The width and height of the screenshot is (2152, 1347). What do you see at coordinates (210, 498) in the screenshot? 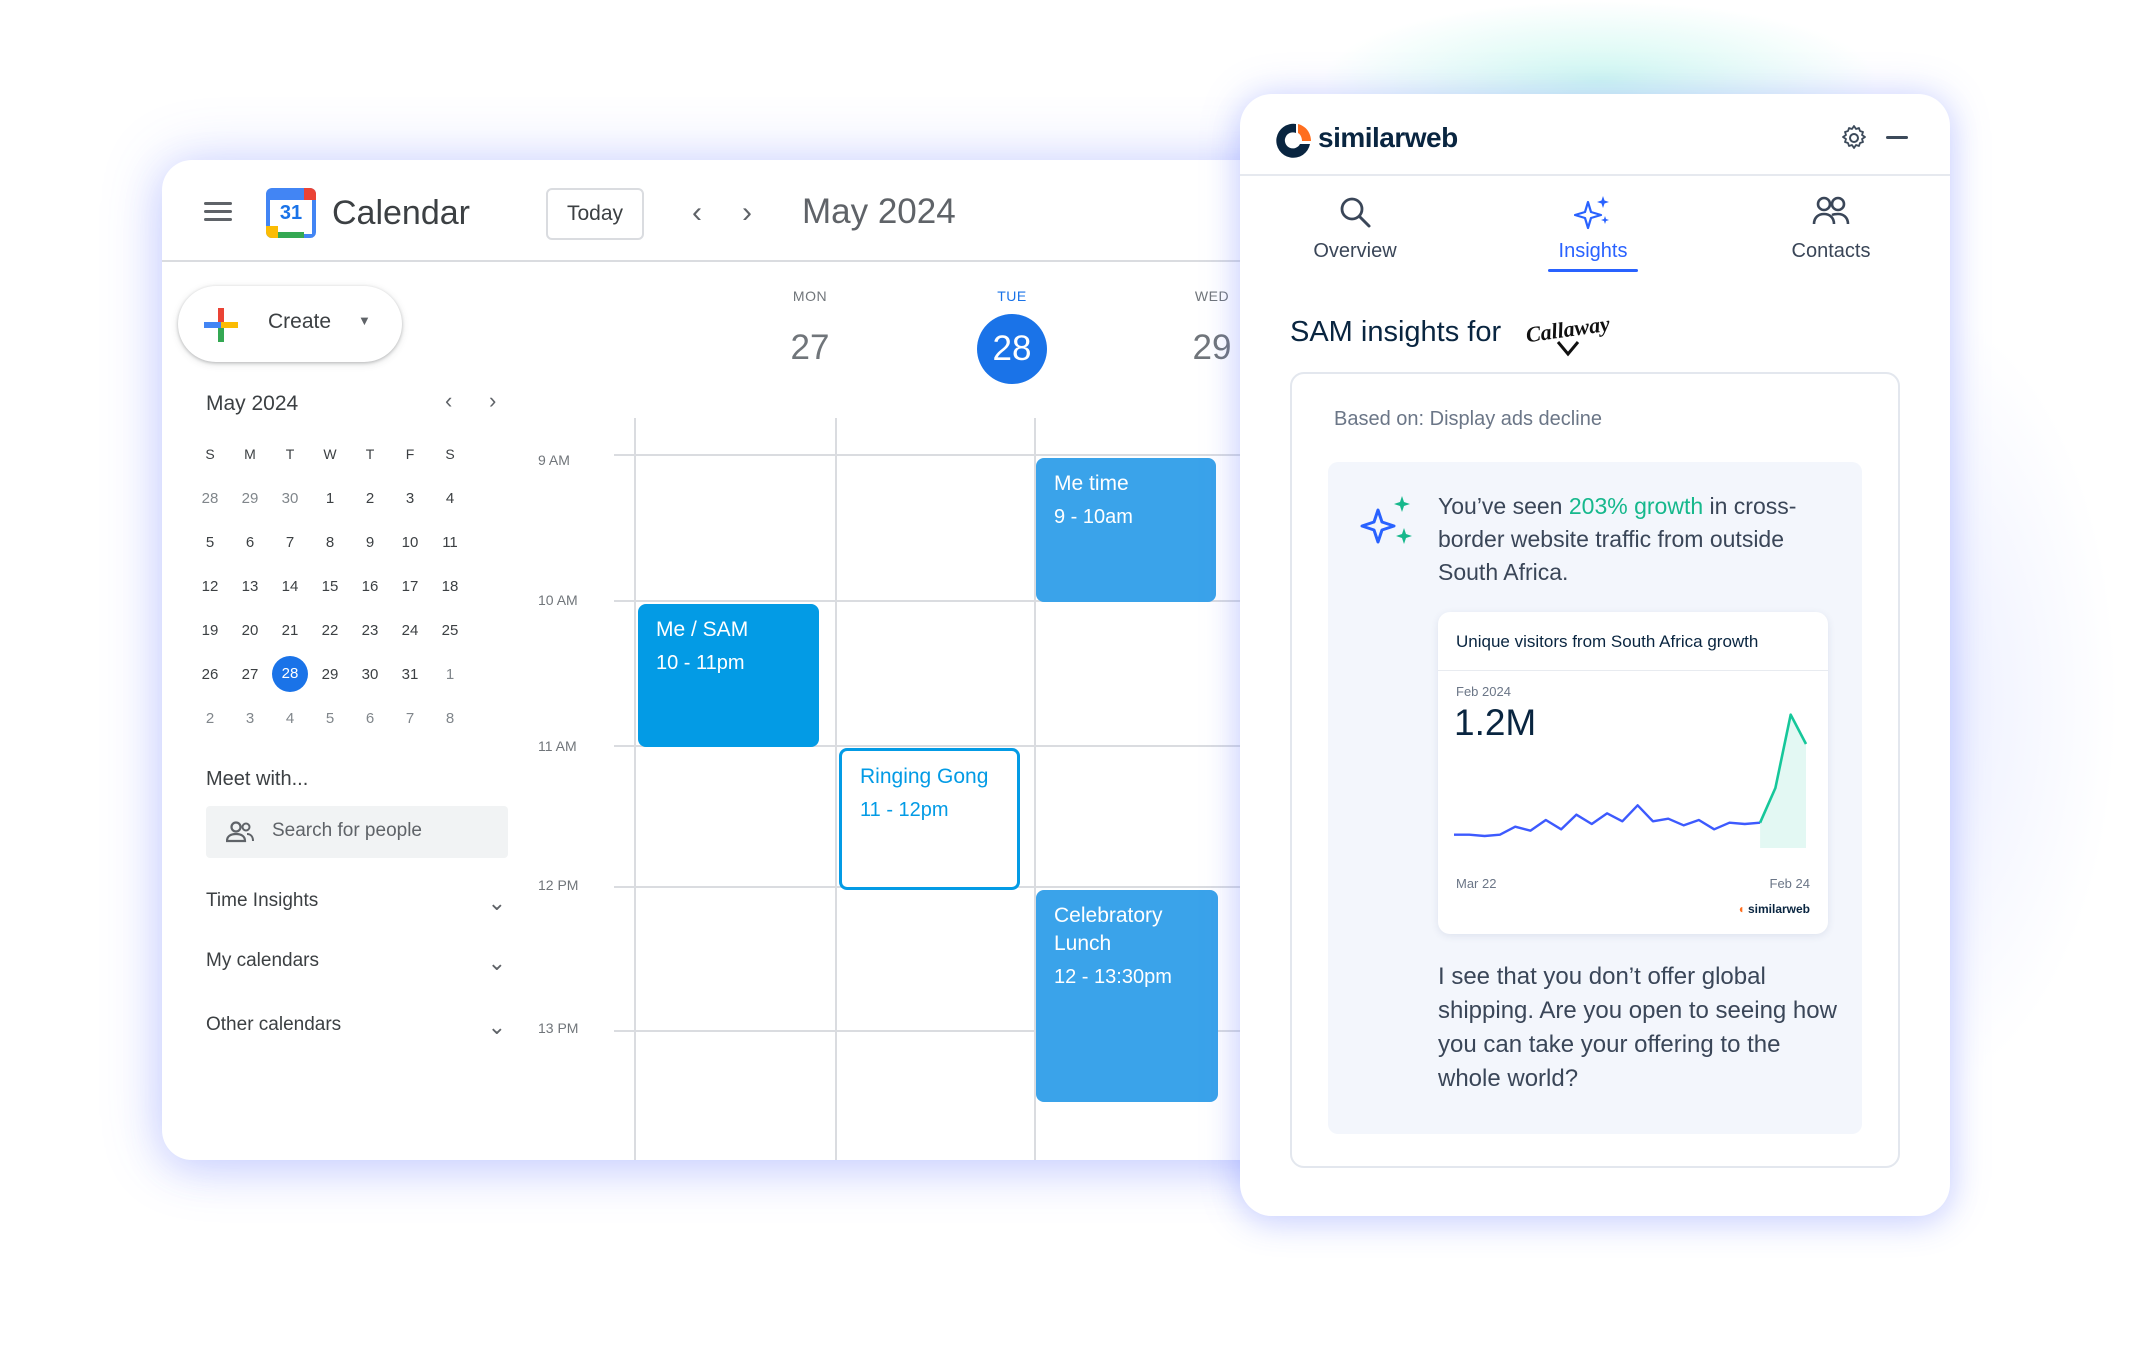
I see `mini-day: 28` at bounding box center [210, 498].